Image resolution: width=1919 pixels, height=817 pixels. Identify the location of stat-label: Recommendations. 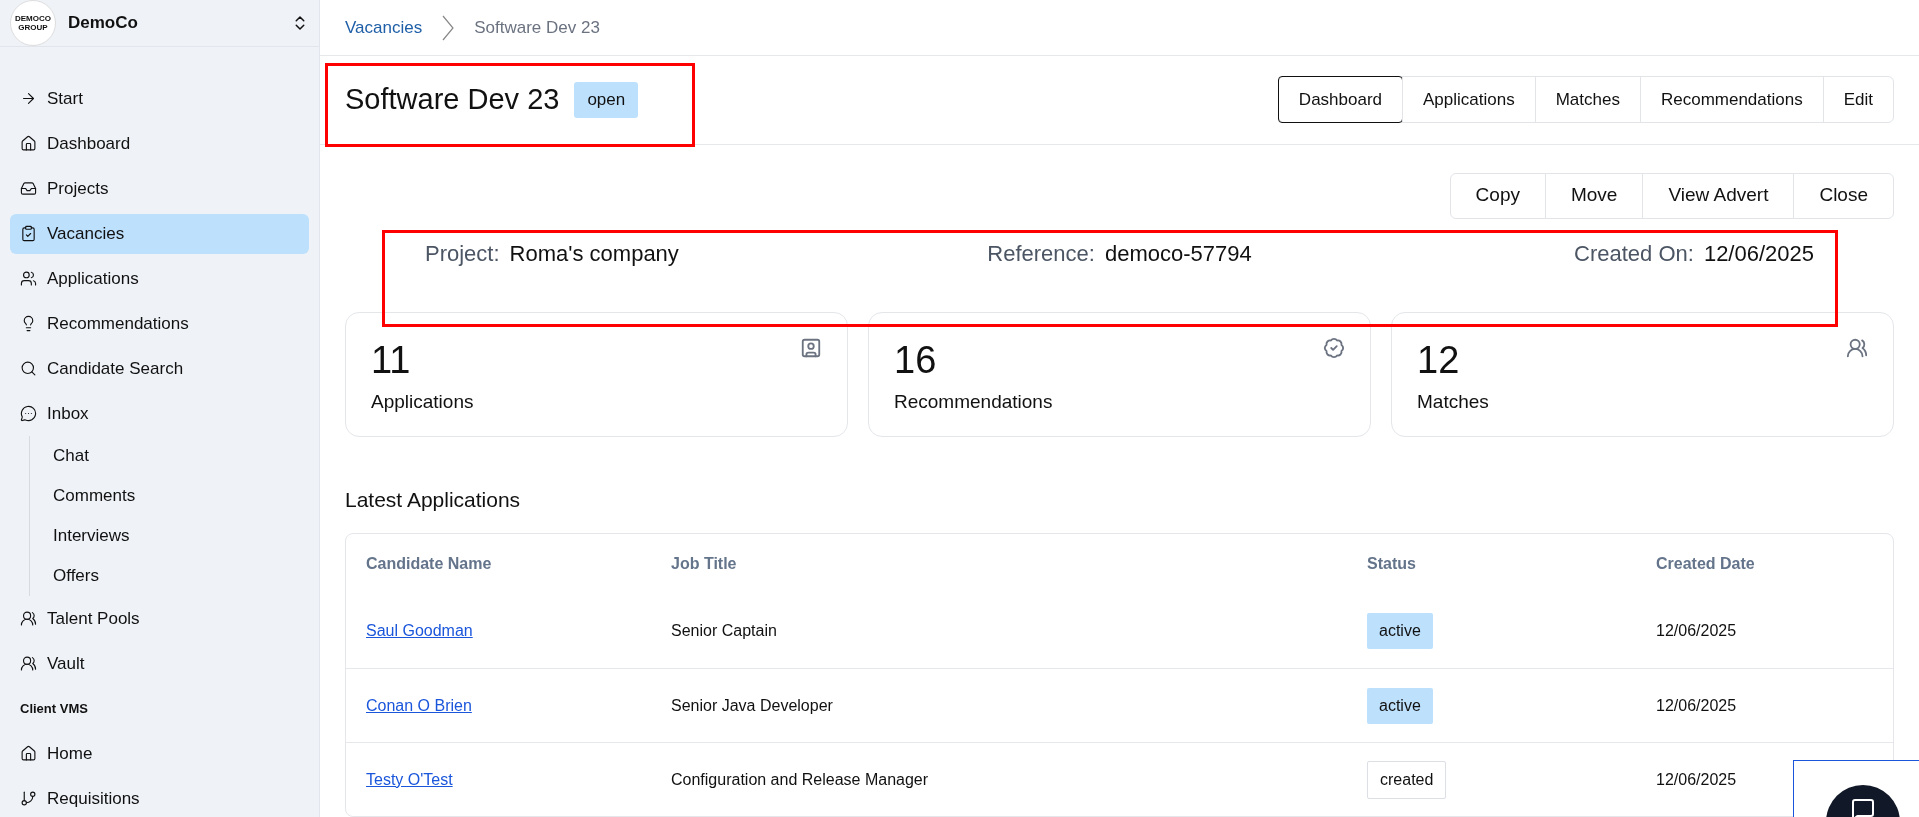
(973, 401).